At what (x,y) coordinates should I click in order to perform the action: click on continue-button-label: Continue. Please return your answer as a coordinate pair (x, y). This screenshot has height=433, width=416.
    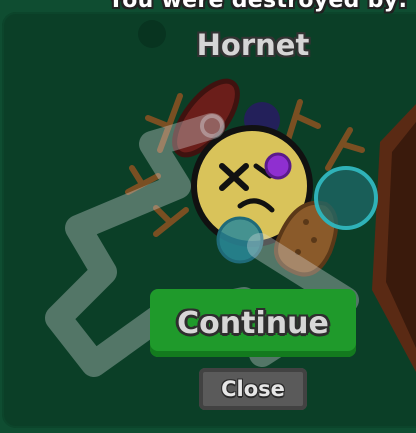
    Looking at the image, I should click on (253, 323).